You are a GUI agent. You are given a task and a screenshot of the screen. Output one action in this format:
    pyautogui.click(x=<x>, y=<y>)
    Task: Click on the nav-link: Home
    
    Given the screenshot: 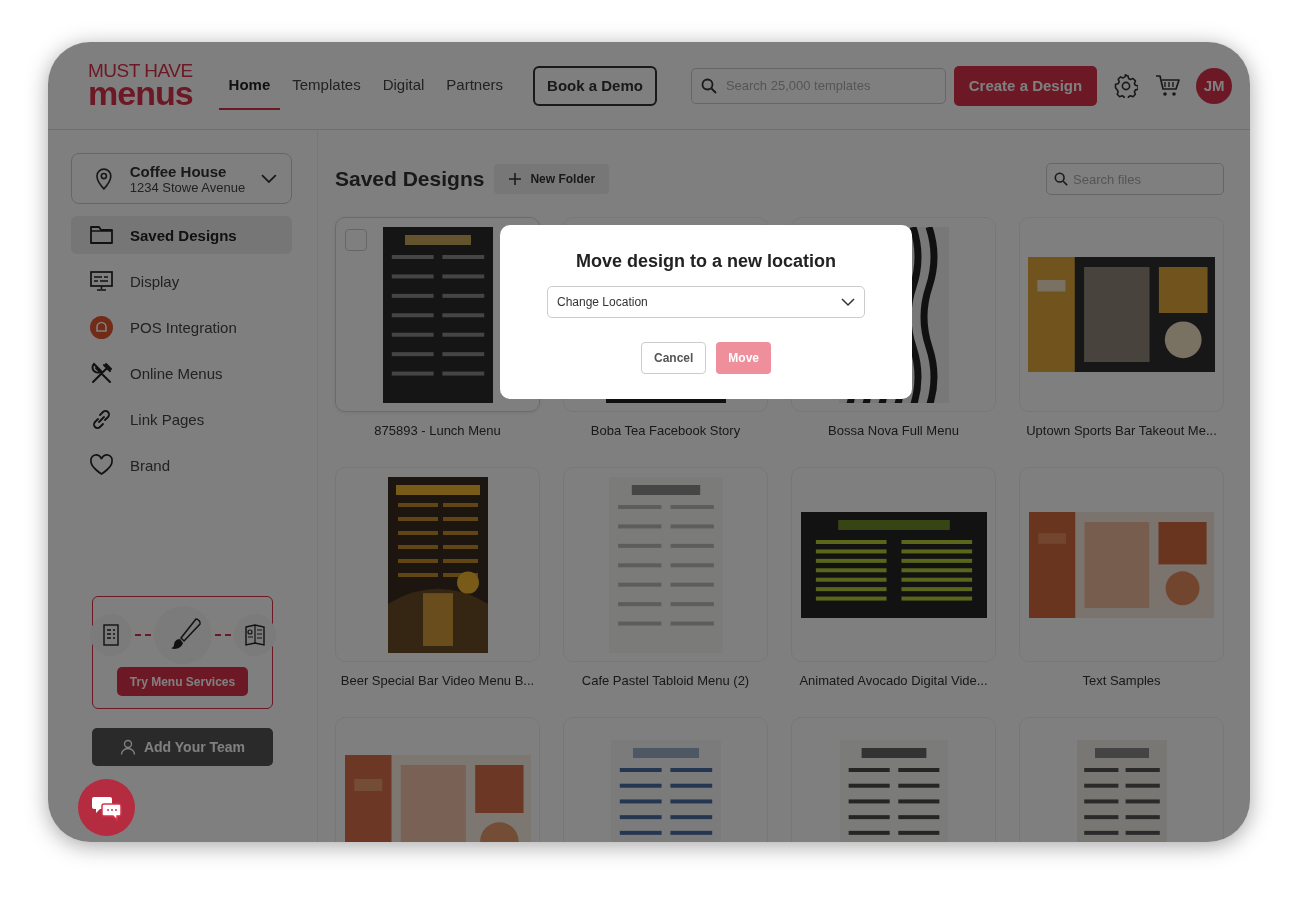 What is the action you would take?
    pyautogui.click(x=249, y=85)
    